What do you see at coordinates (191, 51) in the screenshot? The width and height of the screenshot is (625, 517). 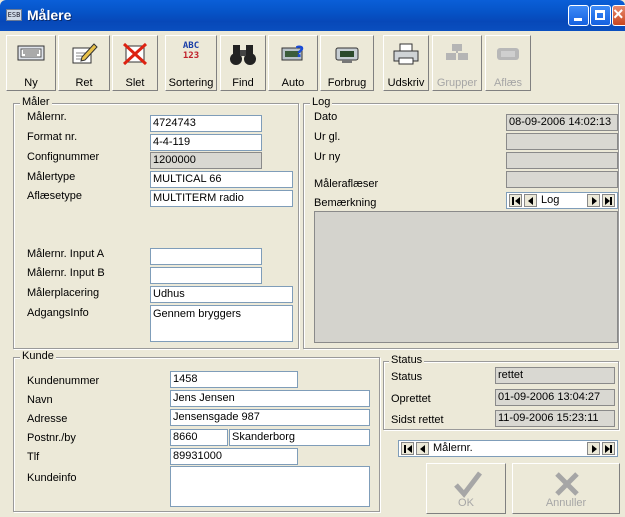 I see `abc-123-icon: ABC 123` at bounding box center [191, 51].